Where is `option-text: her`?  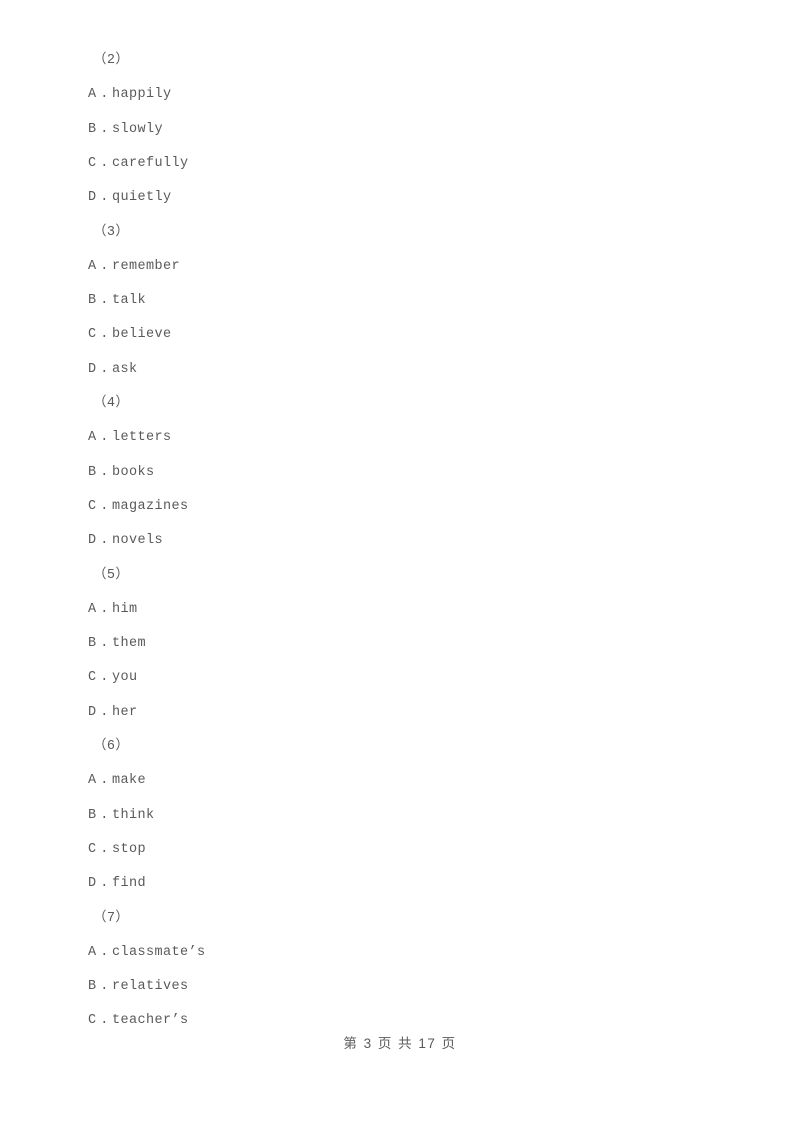
option-text: her is located at coordinates (125, 712).